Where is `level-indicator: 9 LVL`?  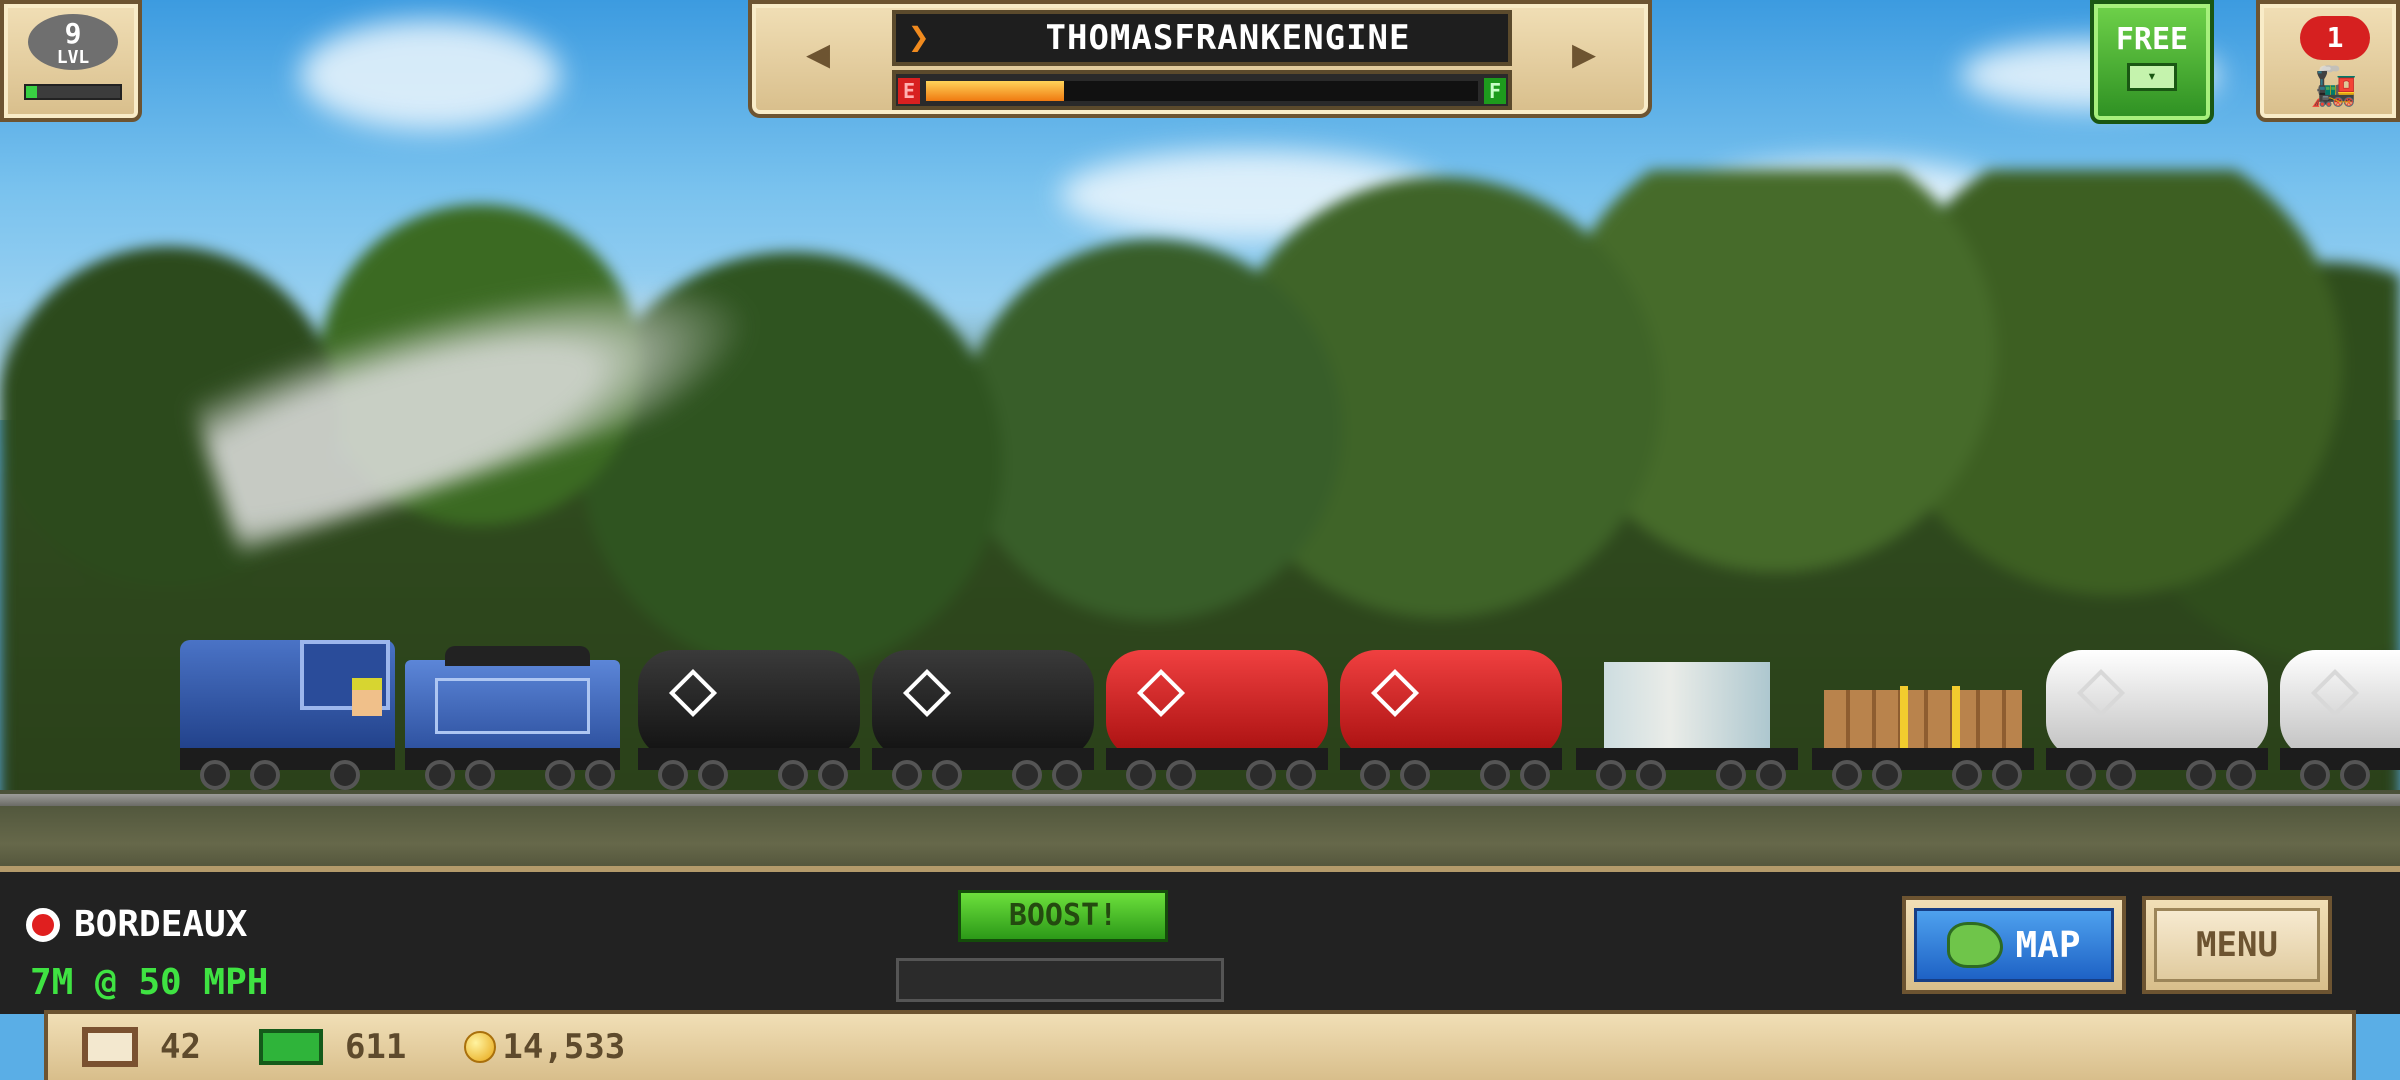 level-indicator: 9 LVL is located at coordinates (73, 42).